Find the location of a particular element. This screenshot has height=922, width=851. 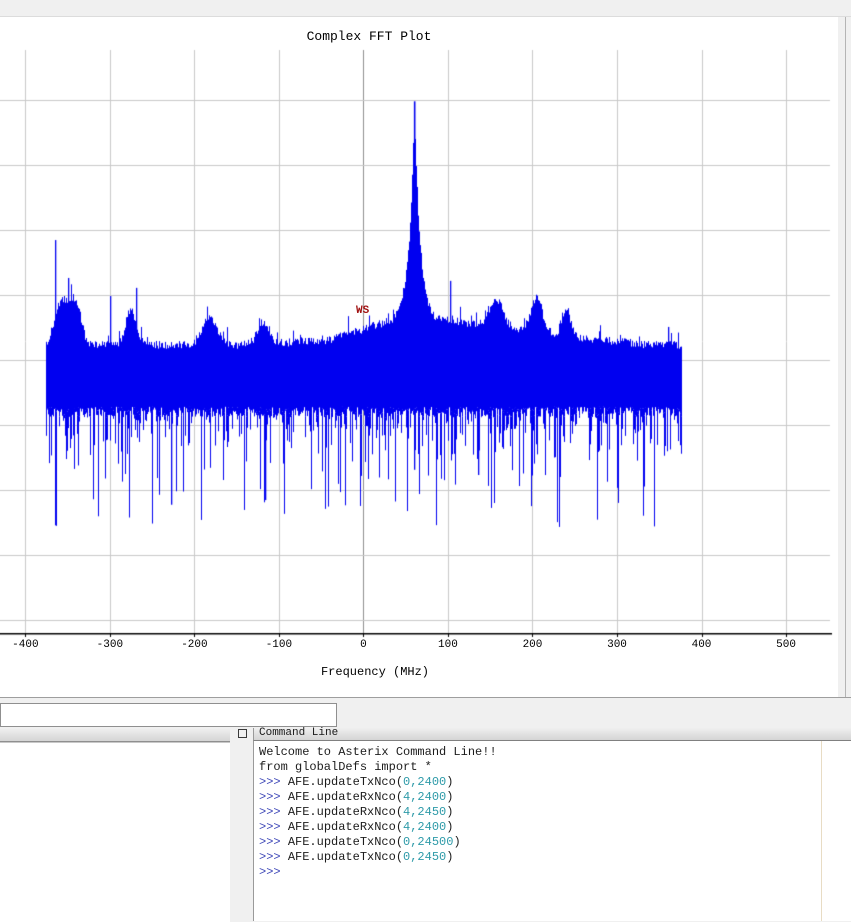

console-segment-number: 4,2450 is located at coordinates (425, 812).